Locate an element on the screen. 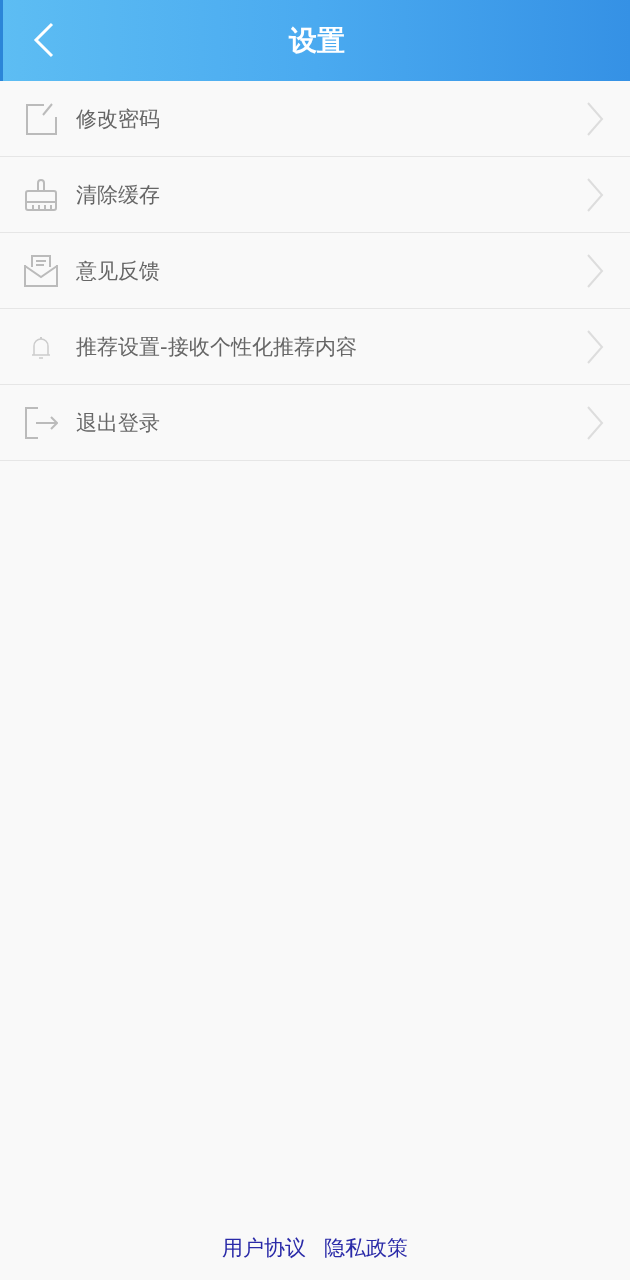 The image size is (630, 1280). settings-item: 意见反馈 is located at coordinates (315, 271).